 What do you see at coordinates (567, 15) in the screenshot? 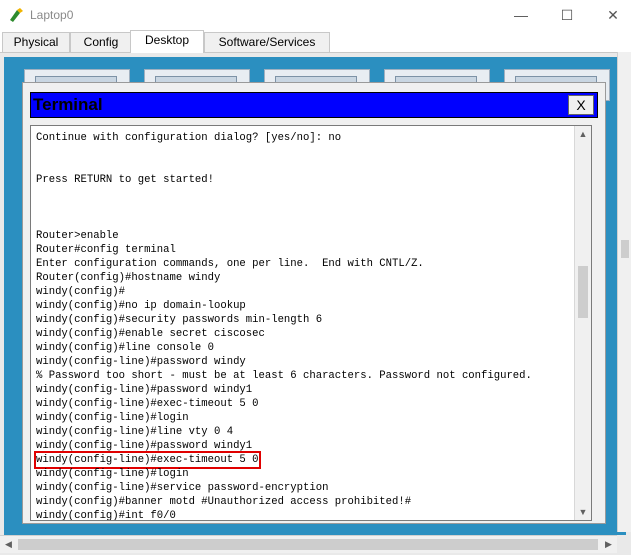
I see `maximize-button: ☐` at bounding box center [567, 15].